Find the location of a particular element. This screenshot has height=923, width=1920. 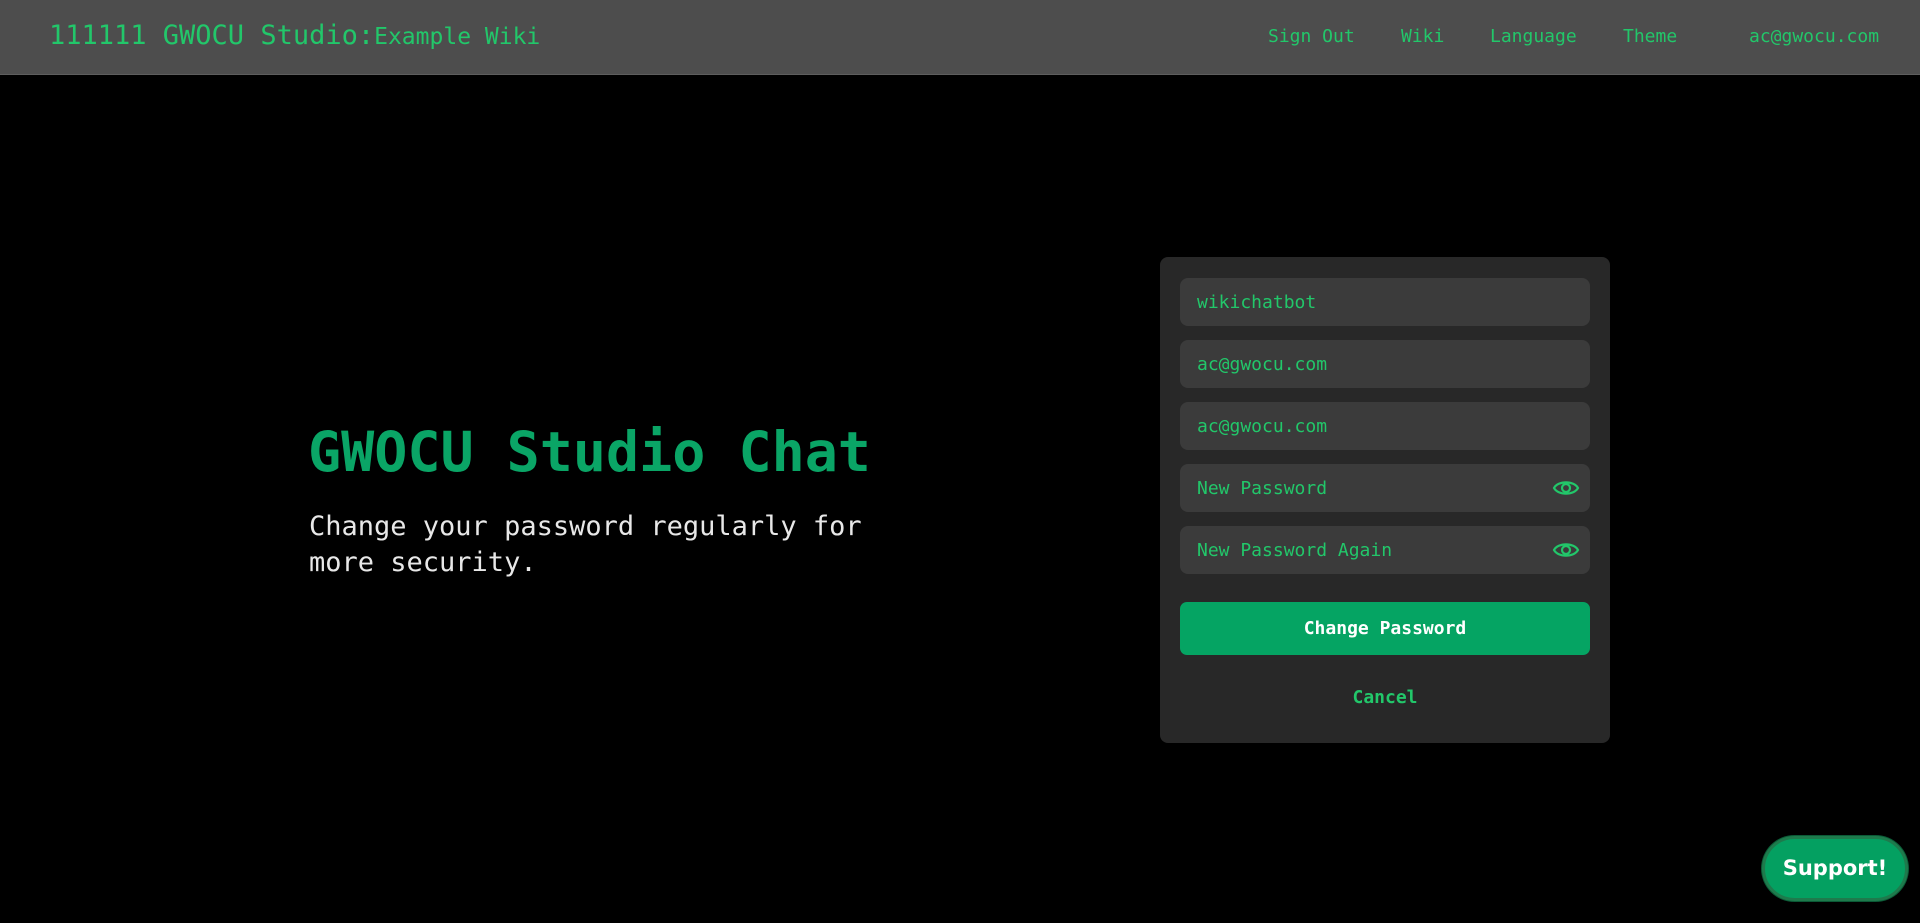

change-password-form: Change Password Cancel is located at coordinates (1385, 500).